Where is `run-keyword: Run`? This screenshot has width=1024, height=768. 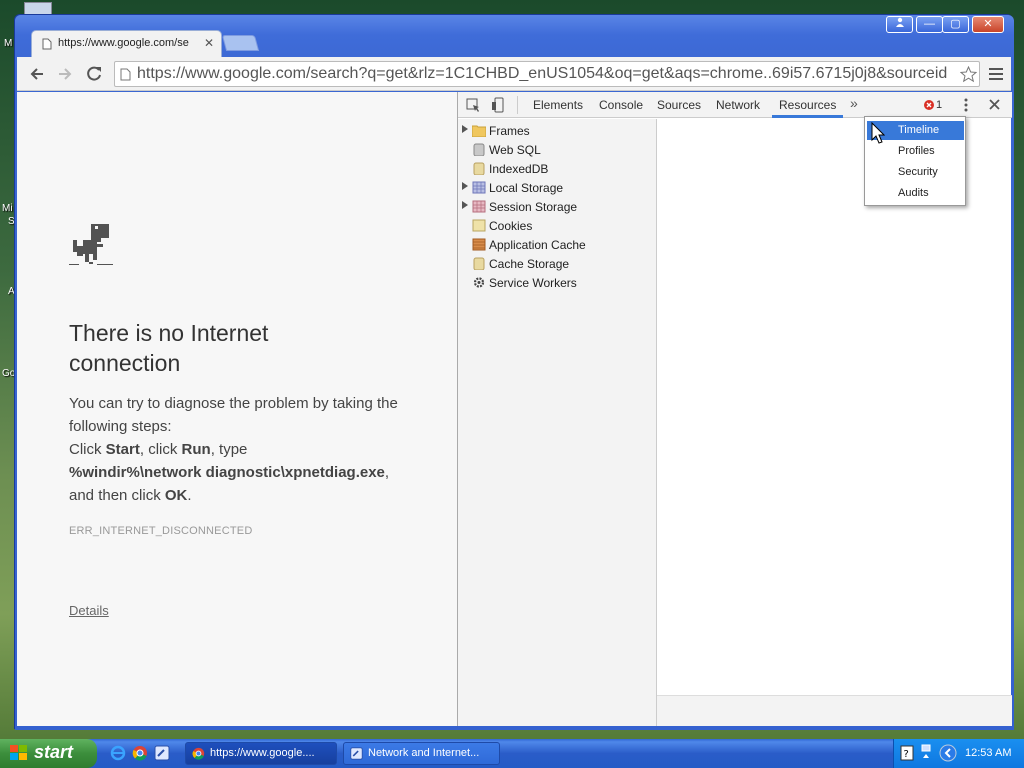
run-keyword: Run is located at coordinates (196, 449).